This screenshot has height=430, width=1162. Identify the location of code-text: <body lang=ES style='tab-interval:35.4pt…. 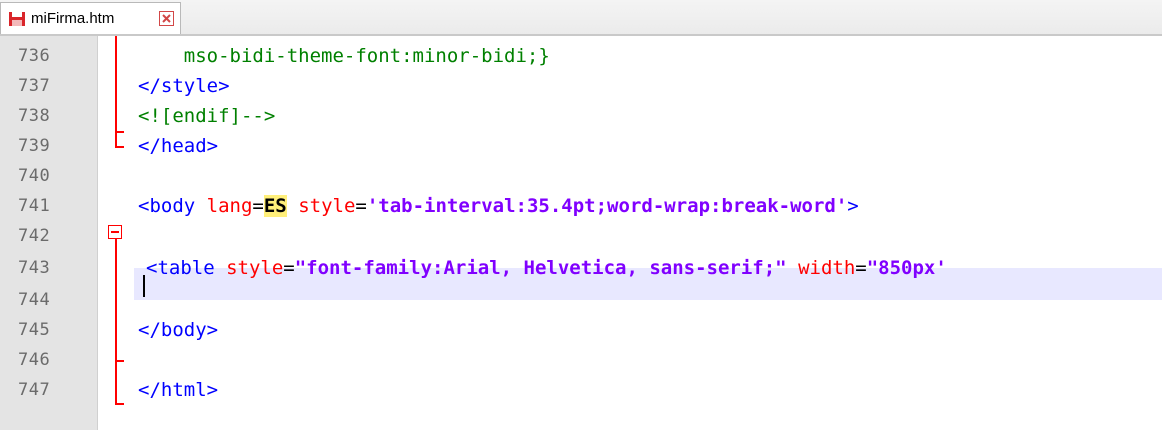
(498, 206).